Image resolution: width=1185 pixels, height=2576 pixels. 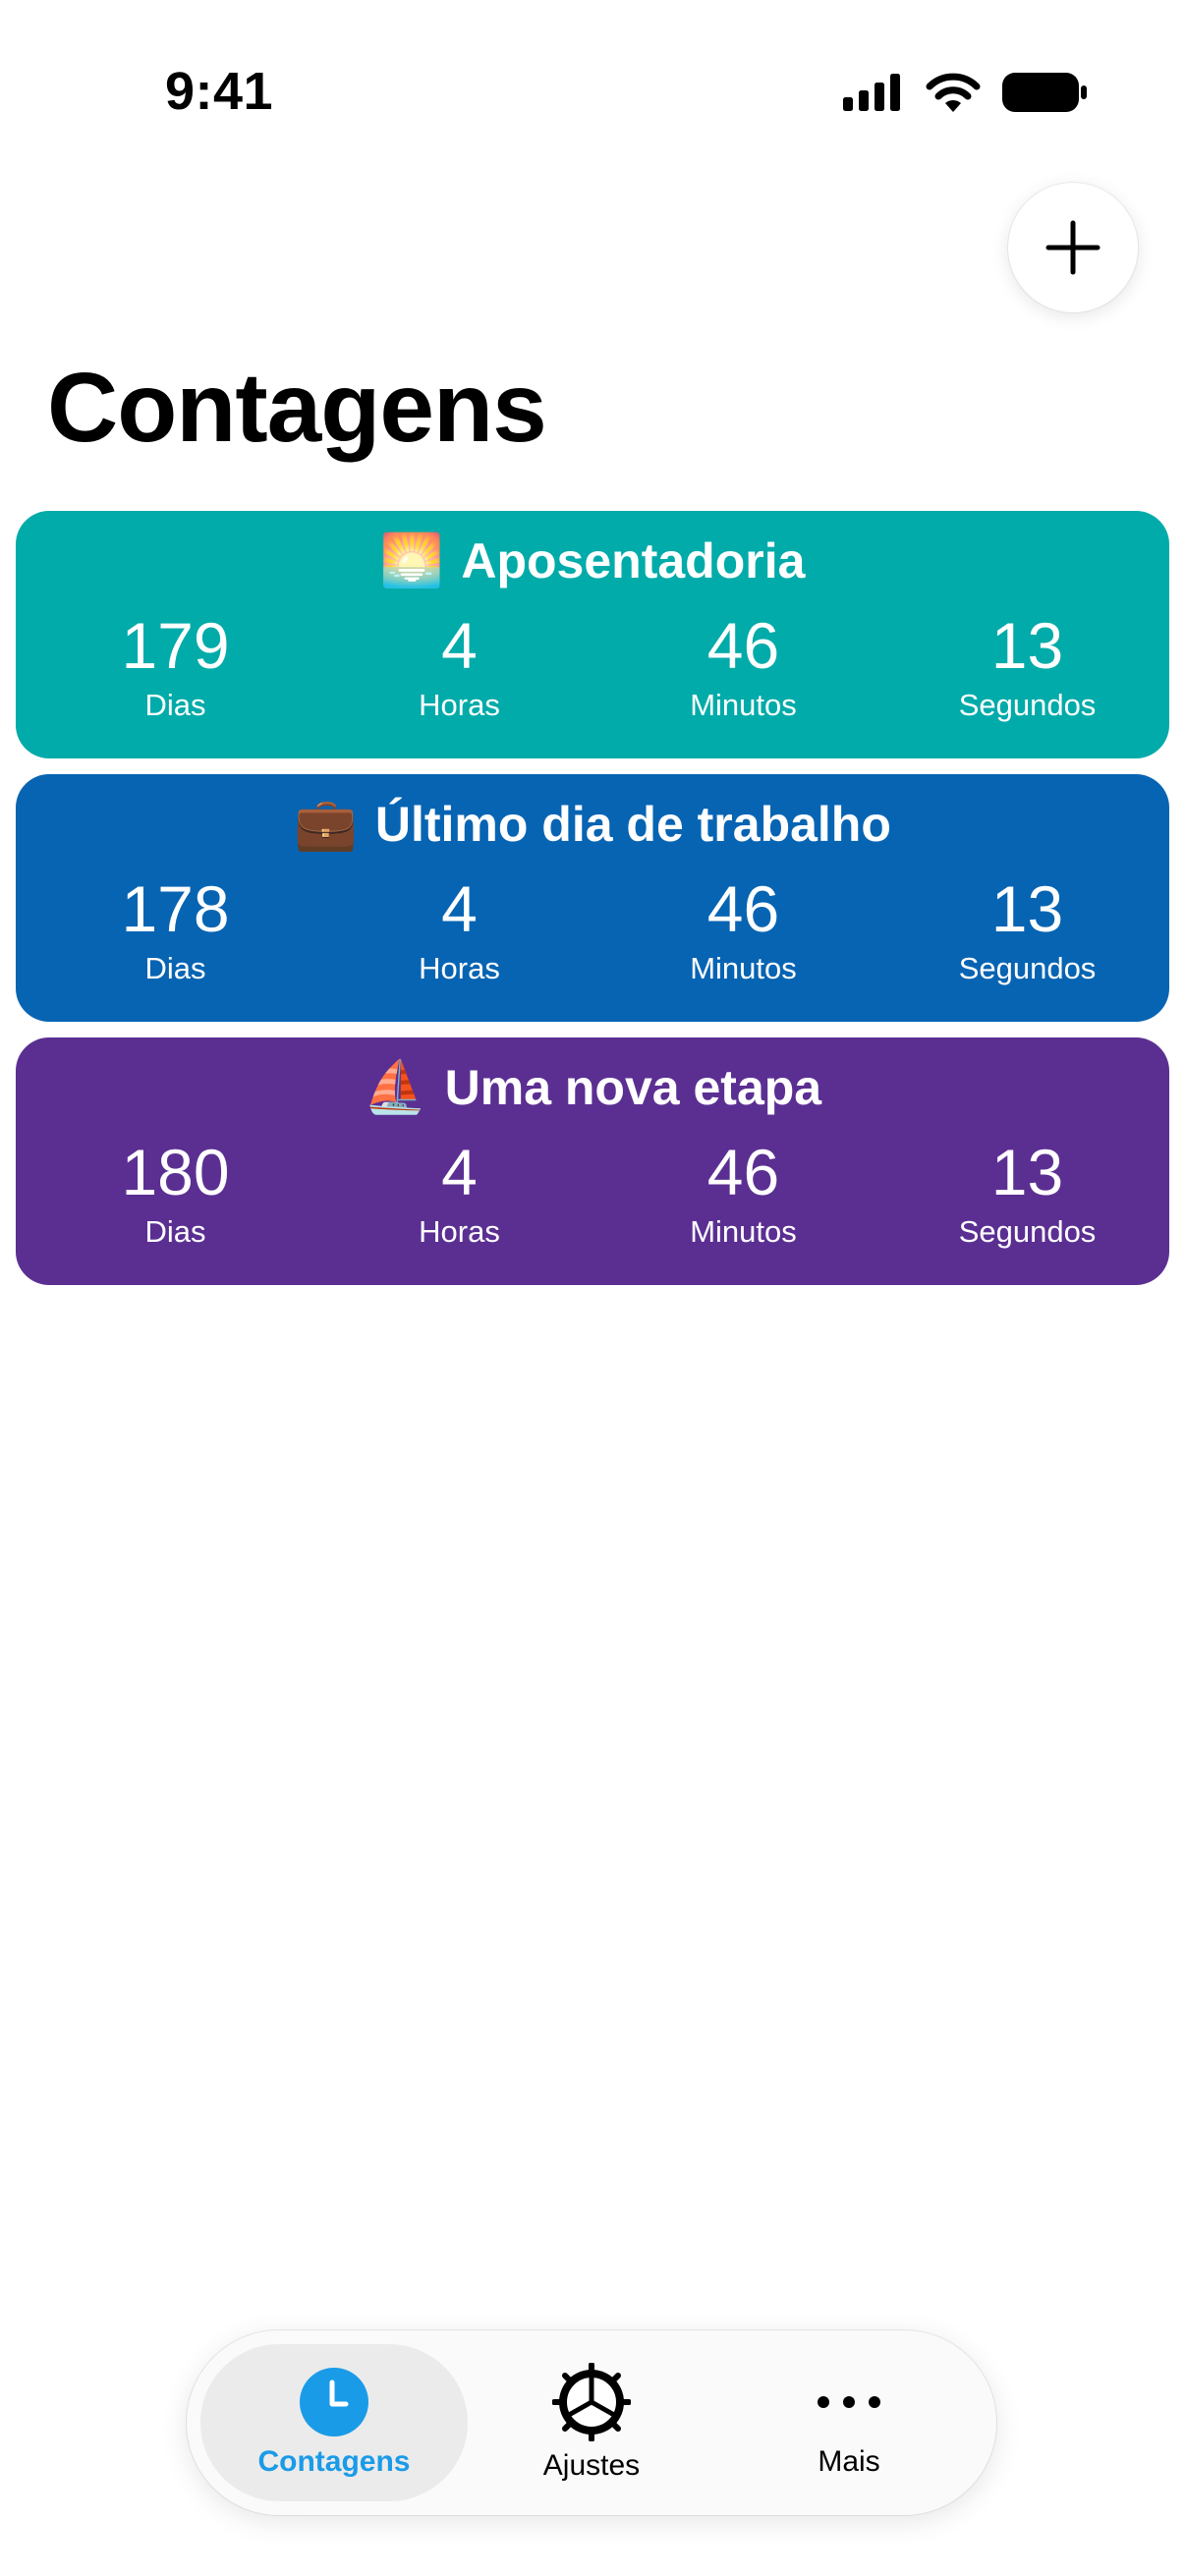 What do you see at coordinates (592, 2465) in the screenshot?
I see `tab-label: Ajustes` at bounding box center [592, 2465].